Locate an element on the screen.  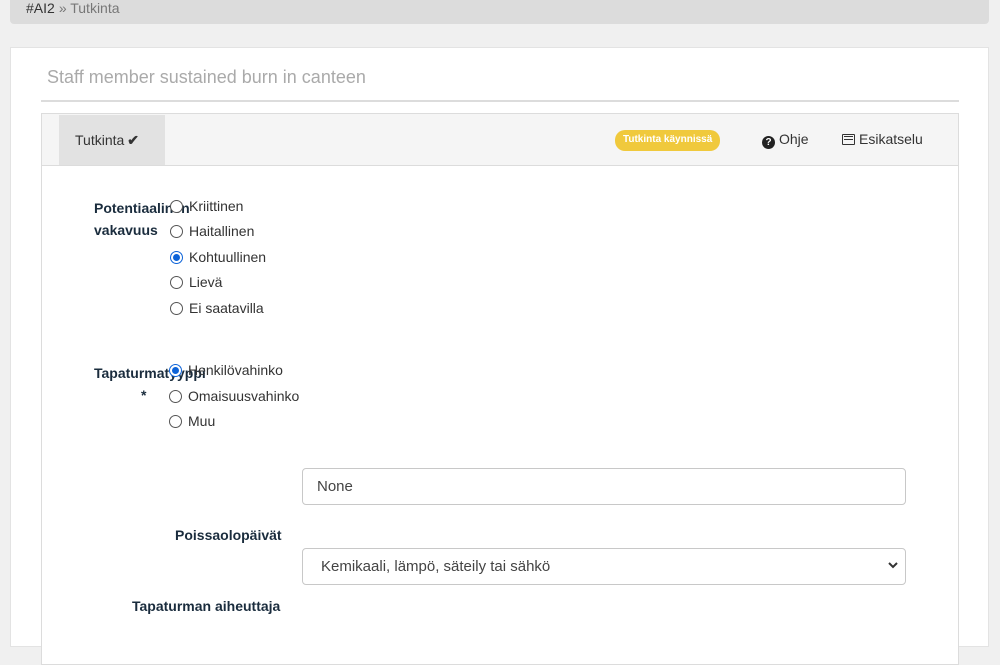
accident-type-option-label: Henkilövahinko is located at coordinates (235, 370).